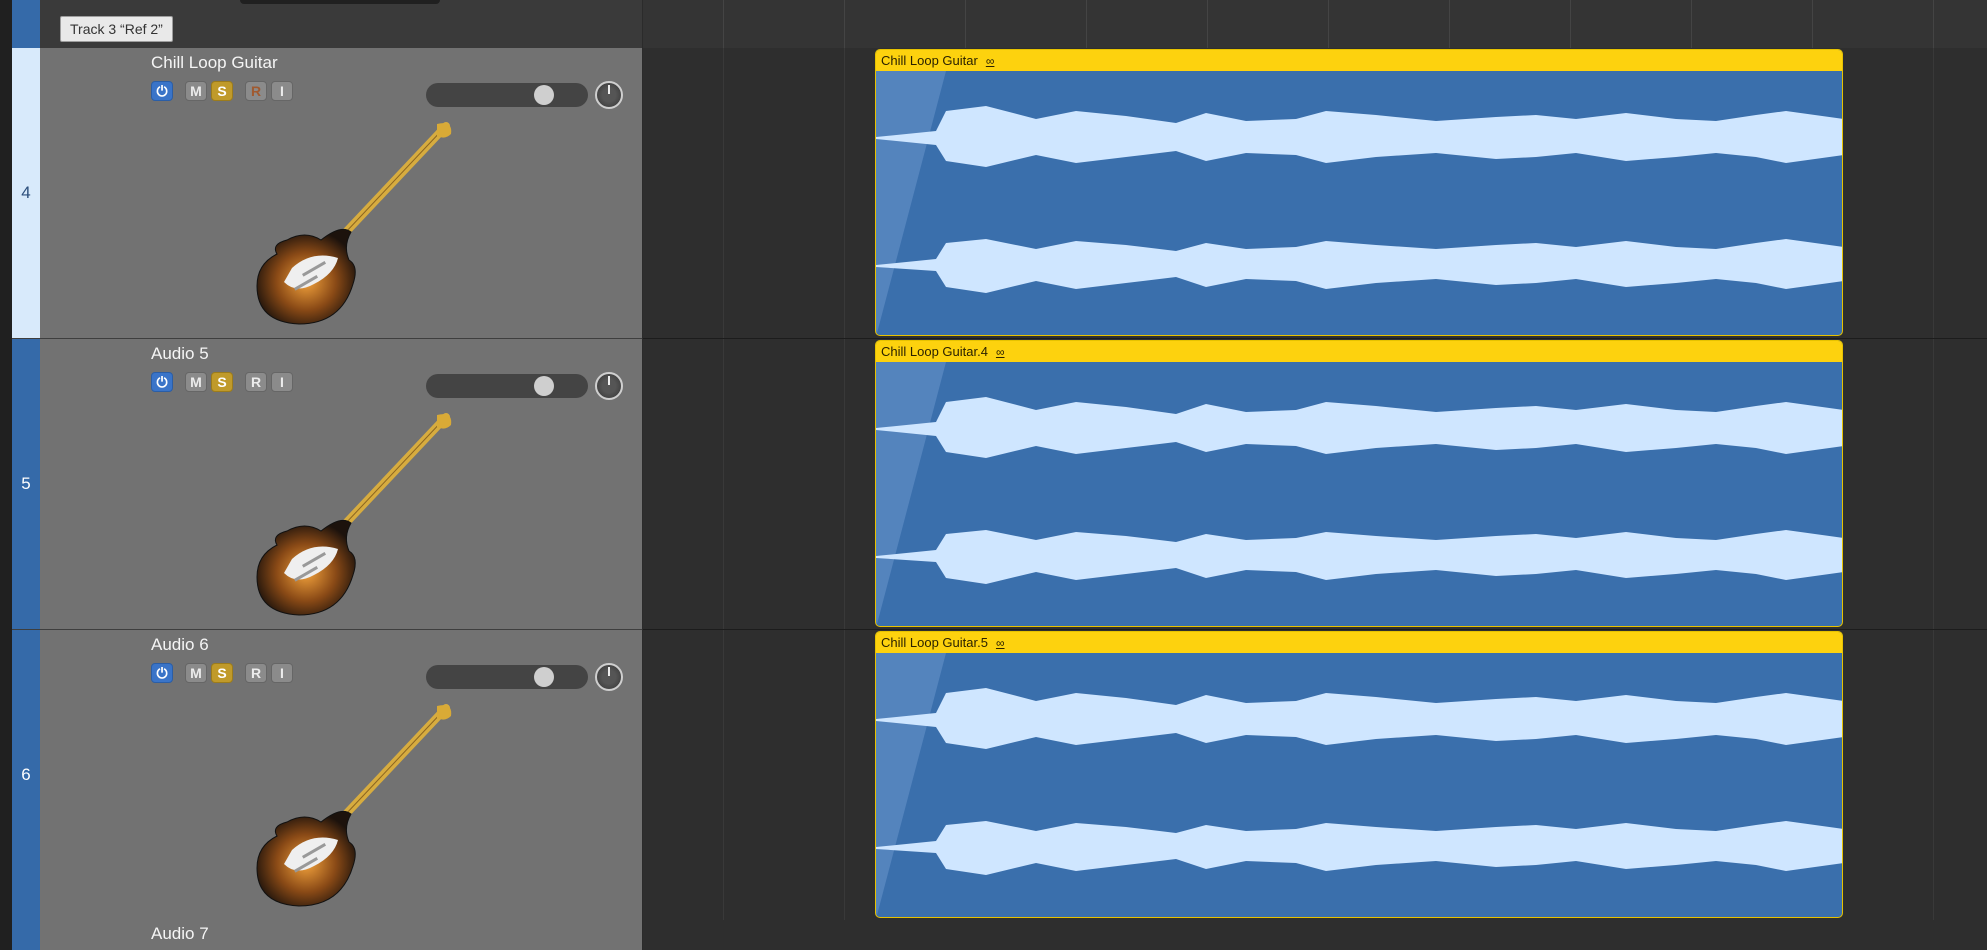 This screenshot has width=1987, height=950. What do you see at coordinates (6, 475) in the screenshot?
I see `left-edge-strip` at bounding box center [6, 475].